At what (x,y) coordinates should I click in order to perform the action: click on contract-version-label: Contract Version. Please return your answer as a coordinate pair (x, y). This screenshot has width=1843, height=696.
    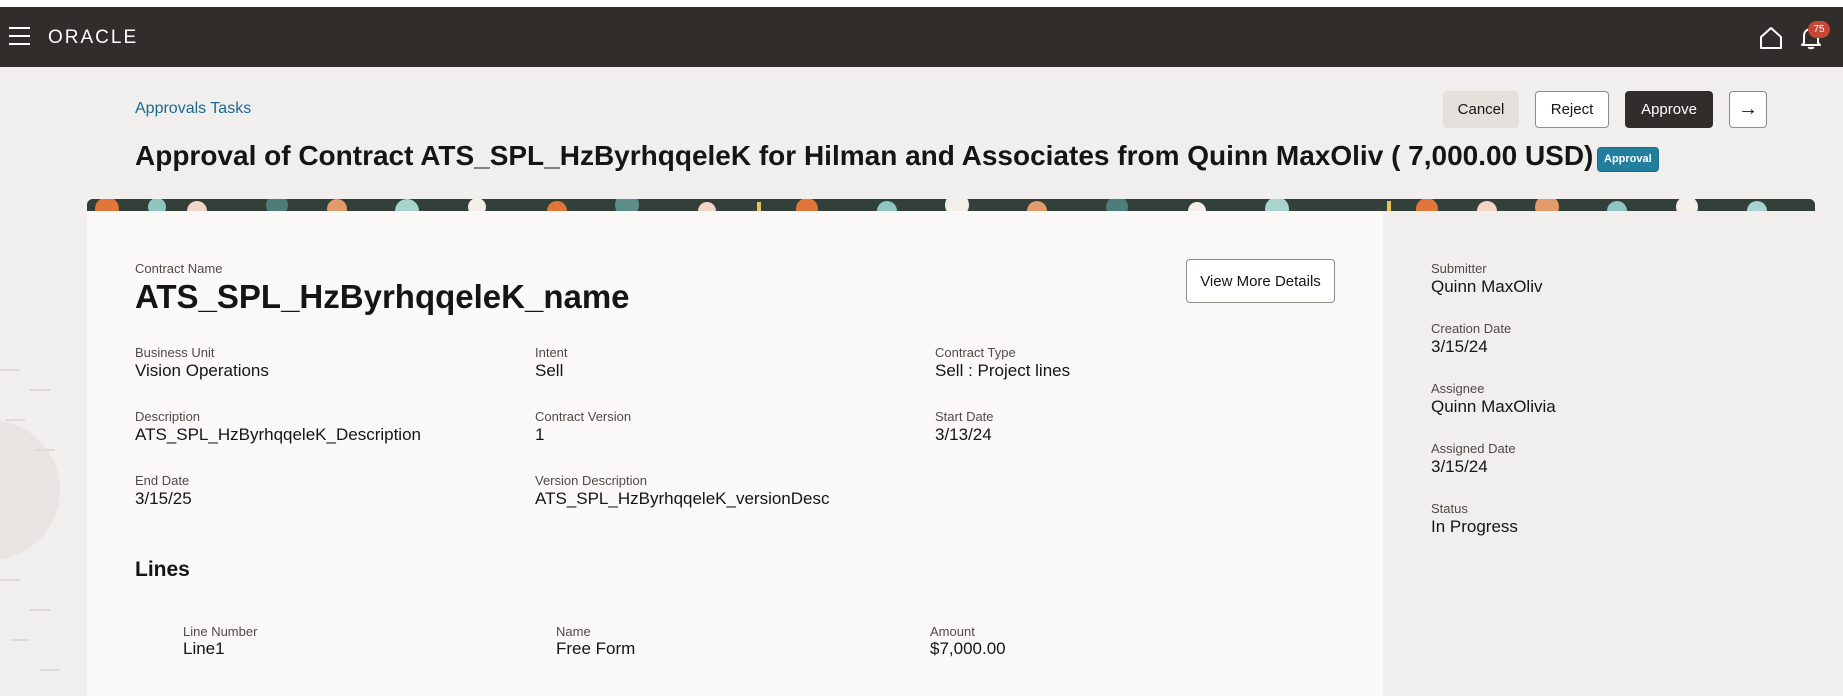
    Looking at the image, I should click on (583, 416).